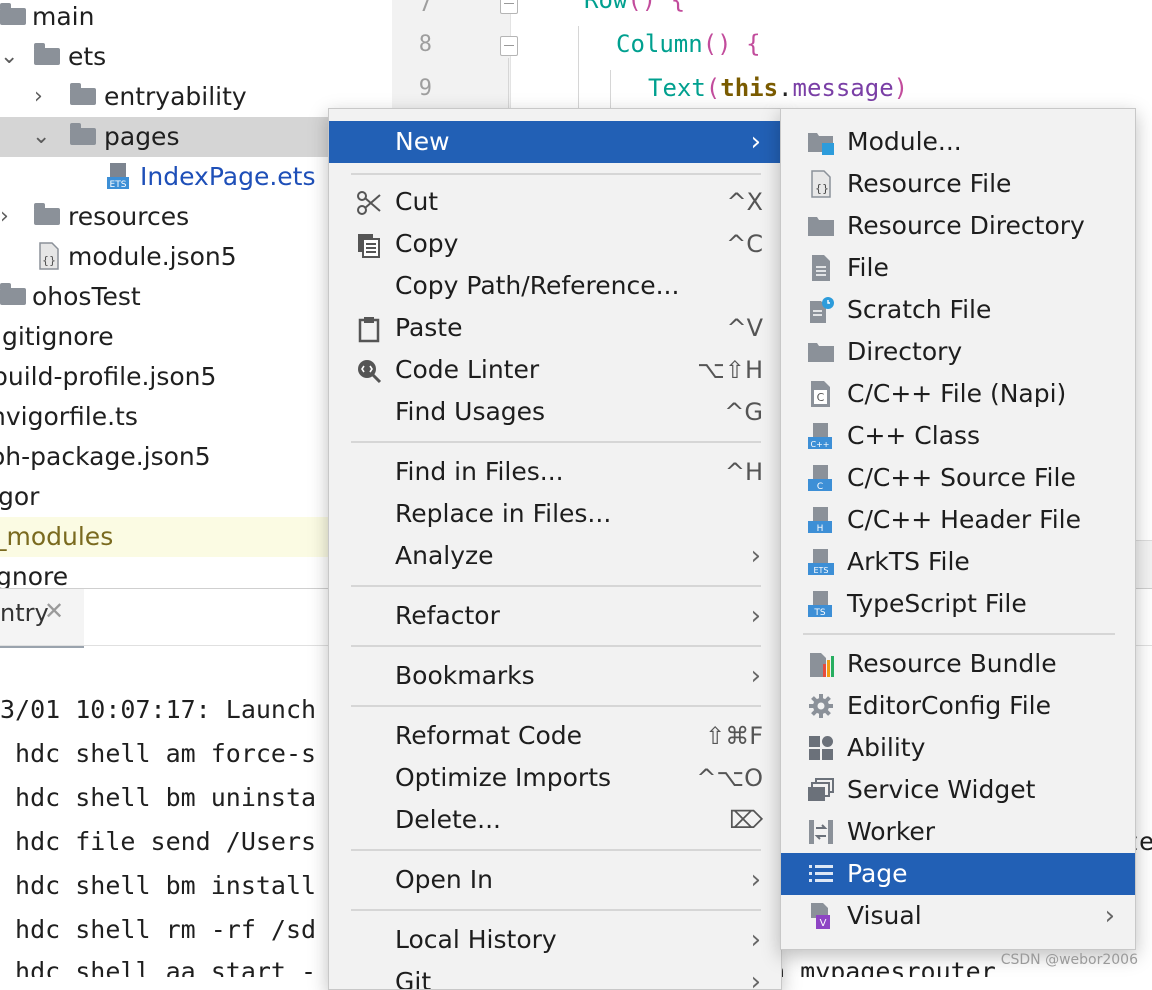 The width and height of the screenshot is (1152, 990). Describe the element at coordinates (820, 436) in the screenshot. I see `cpp-class-icon: C++` at that location.